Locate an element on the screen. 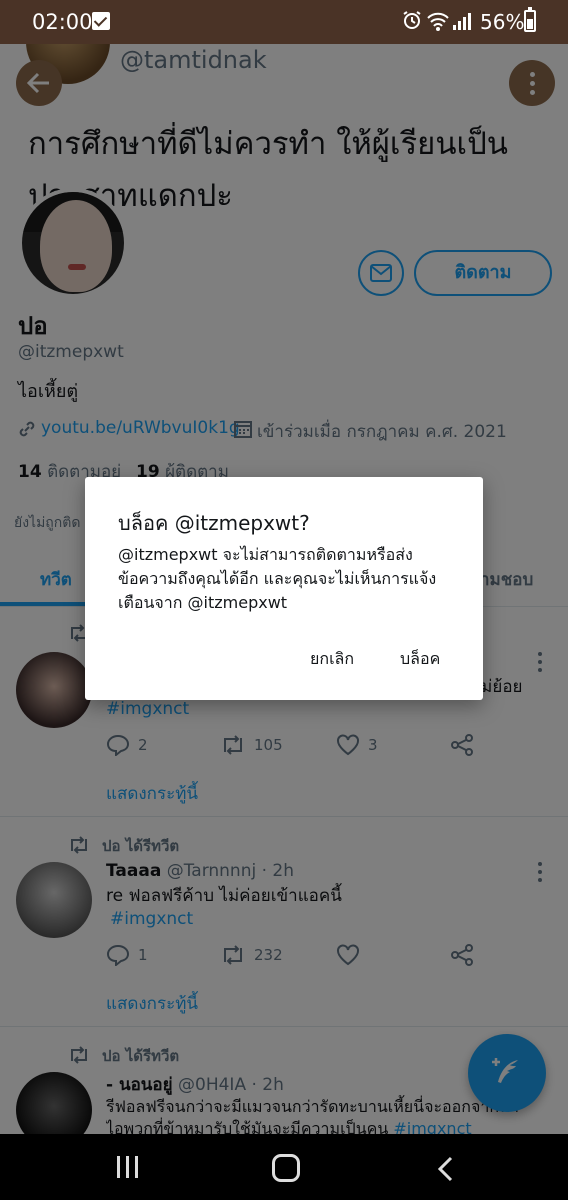  system-nav-bar is located at coordinates (284, 1167).